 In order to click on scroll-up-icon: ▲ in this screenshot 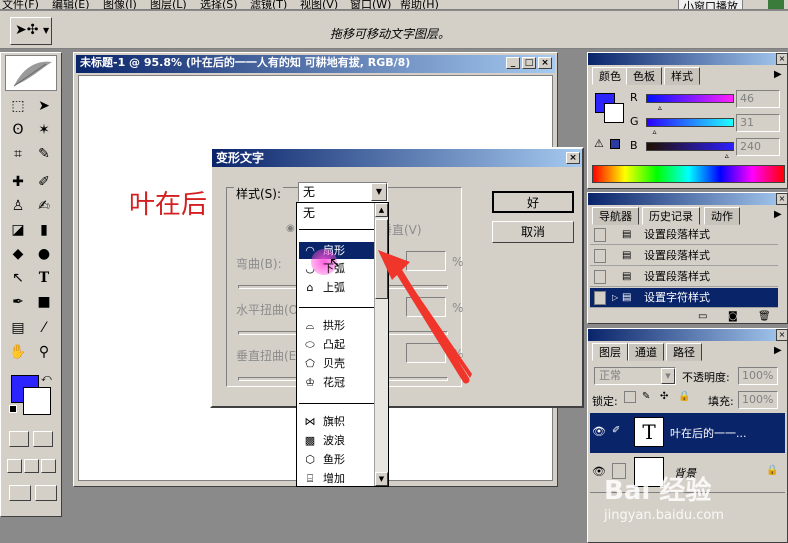, I will do `click(381, 210)`.